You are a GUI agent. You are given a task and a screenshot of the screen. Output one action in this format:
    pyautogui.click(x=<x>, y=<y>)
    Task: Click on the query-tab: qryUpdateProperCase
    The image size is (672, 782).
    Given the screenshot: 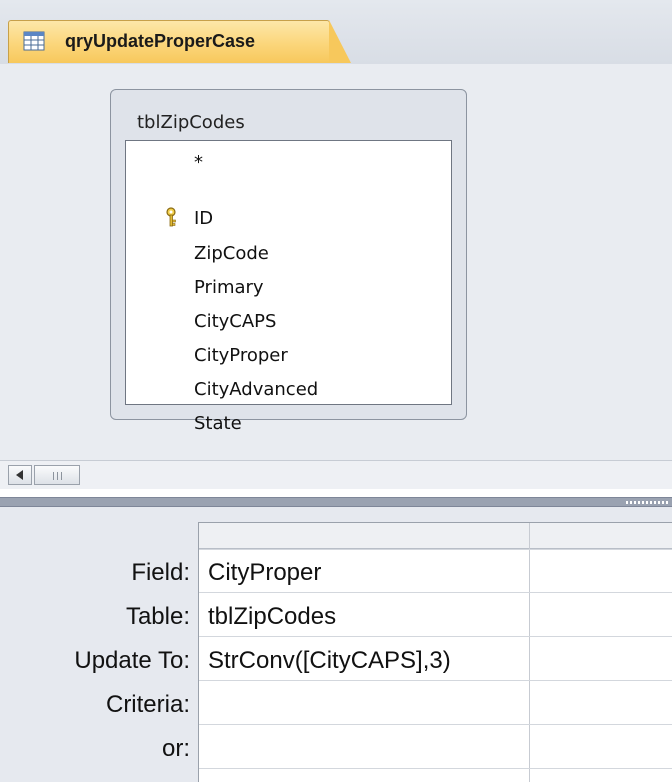 What is the action you would take?
    pyautogui.click(x=179, y=41)
    